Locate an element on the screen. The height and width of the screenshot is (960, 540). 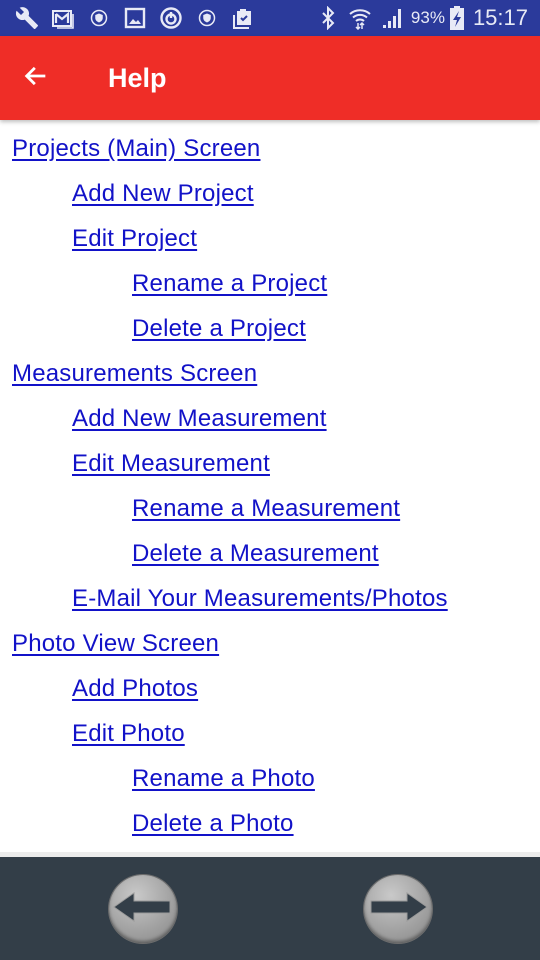
help-link-add-photos: Add Photos is located at coordinates (135, 688).